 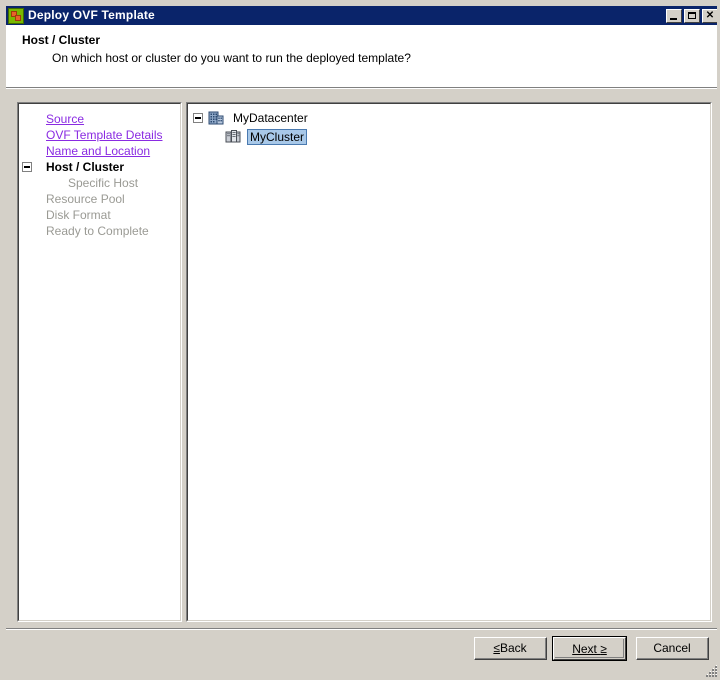 I want to click on window-controls: ✕, so click(x=691, y=15).